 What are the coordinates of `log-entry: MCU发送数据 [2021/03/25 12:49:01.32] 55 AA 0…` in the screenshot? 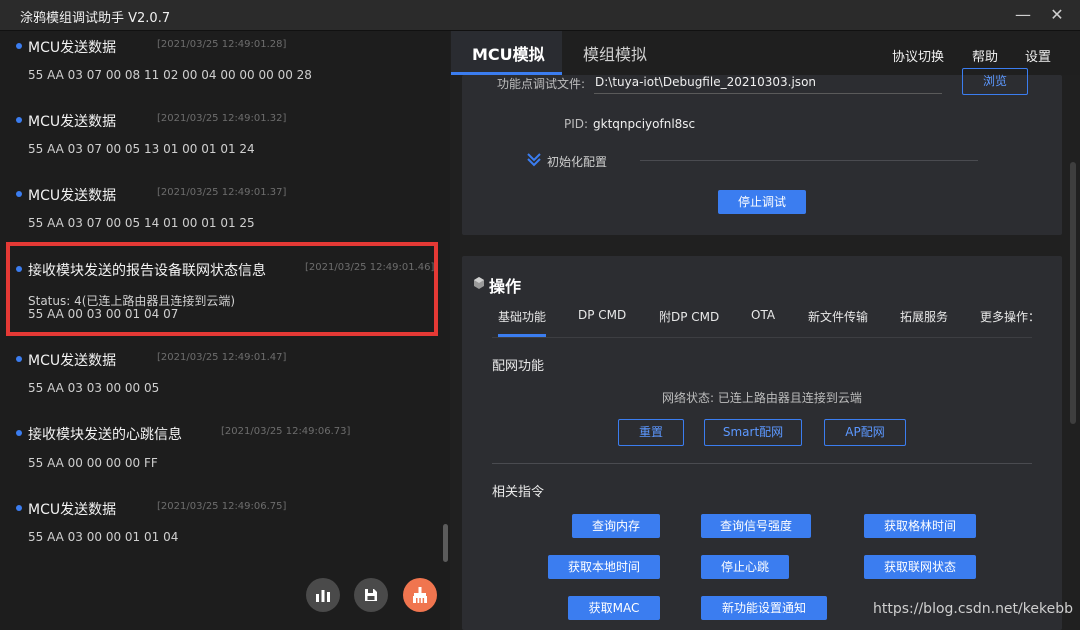 It's located at (226, 136).